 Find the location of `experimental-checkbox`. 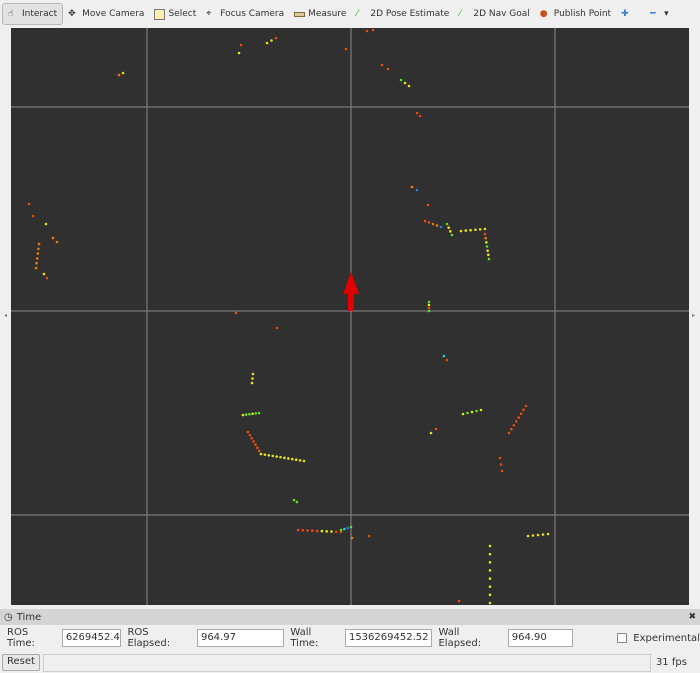

experimental-checkbox is located at coordinates (622, 638).